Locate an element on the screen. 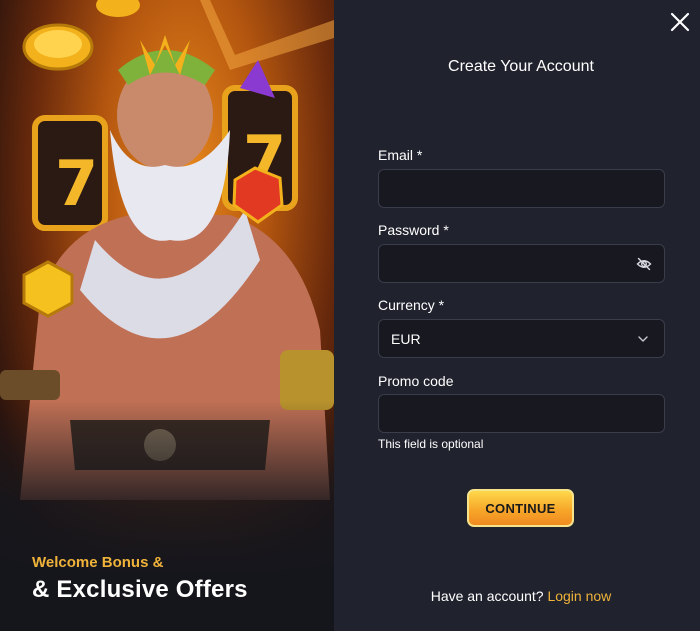 The height and width of the screenshot is (631, 700). promo-code-field is located at coordinates (521, 413).